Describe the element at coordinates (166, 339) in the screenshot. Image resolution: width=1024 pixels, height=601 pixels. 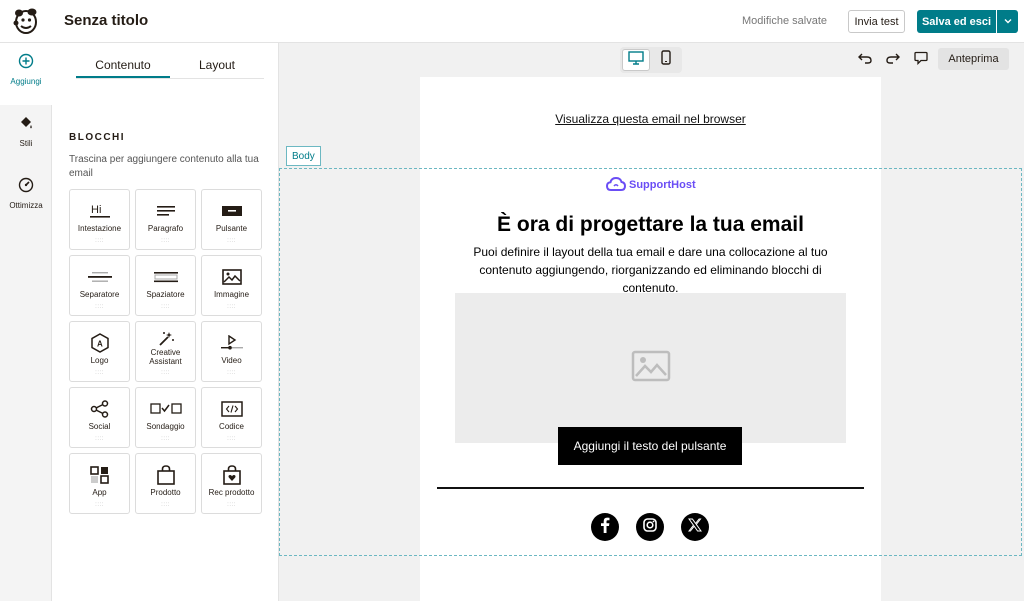
I see `magic-wand-icon` at that location.